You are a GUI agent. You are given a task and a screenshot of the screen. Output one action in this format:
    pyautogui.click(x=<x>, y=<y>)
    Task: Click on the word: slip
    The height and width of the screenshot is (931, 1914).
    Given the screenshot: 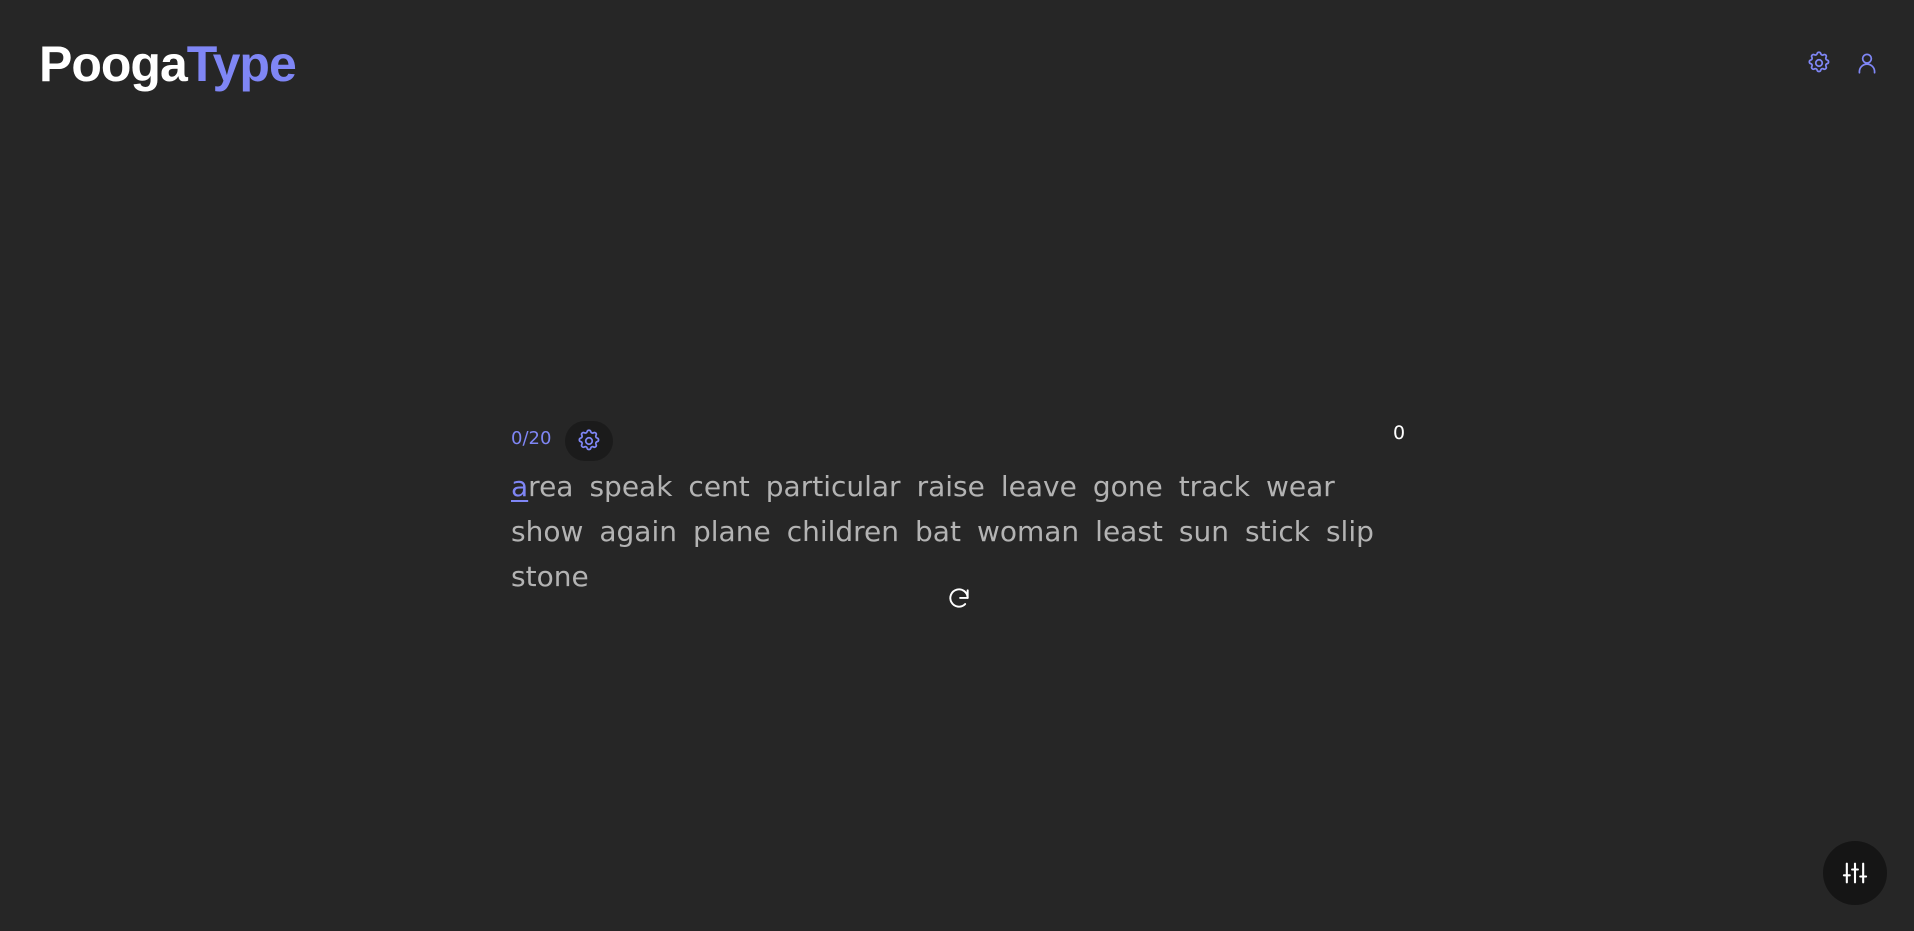 What is the action you would take?
    pyautogui.click(x=1349, y=531)
    